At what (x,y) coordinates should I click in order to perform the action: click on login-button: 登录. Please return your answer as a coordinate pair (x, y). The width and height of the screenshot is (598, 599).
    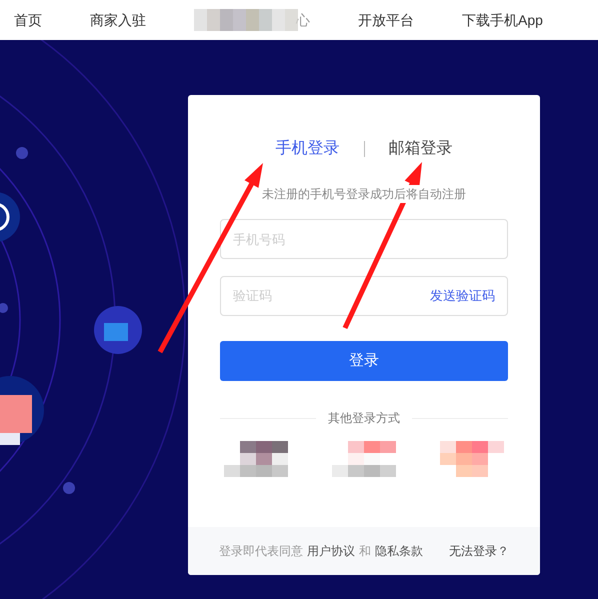
    Looking at the image, I should click on (364, 361).